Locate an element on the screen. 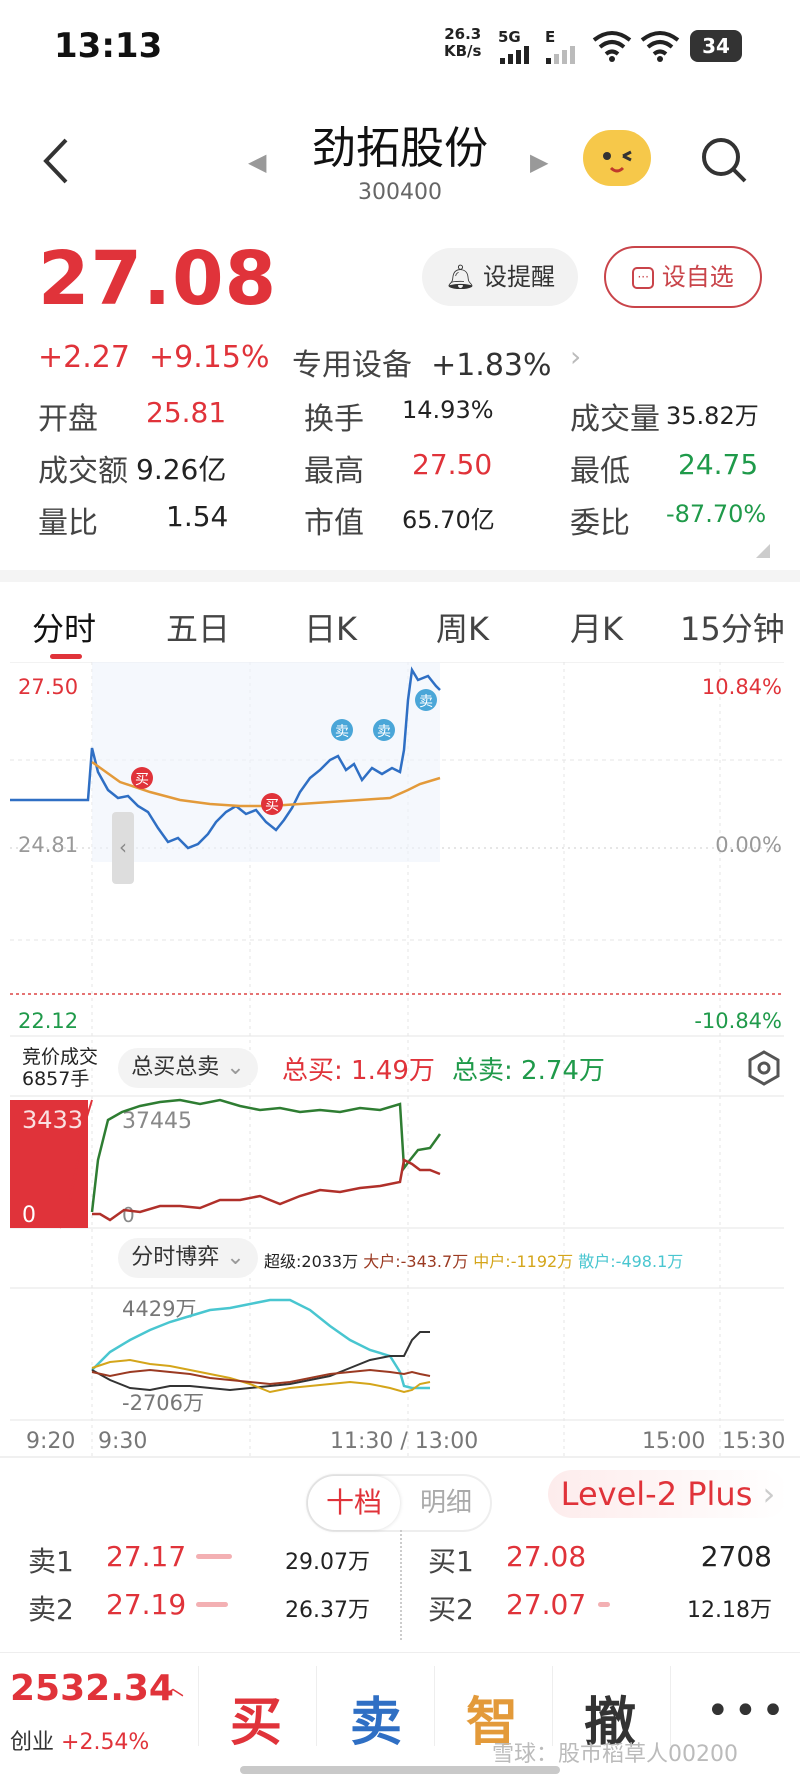  indicator-select-game: 分时博弈 ⌄ is located at coordinates (188, 1258).